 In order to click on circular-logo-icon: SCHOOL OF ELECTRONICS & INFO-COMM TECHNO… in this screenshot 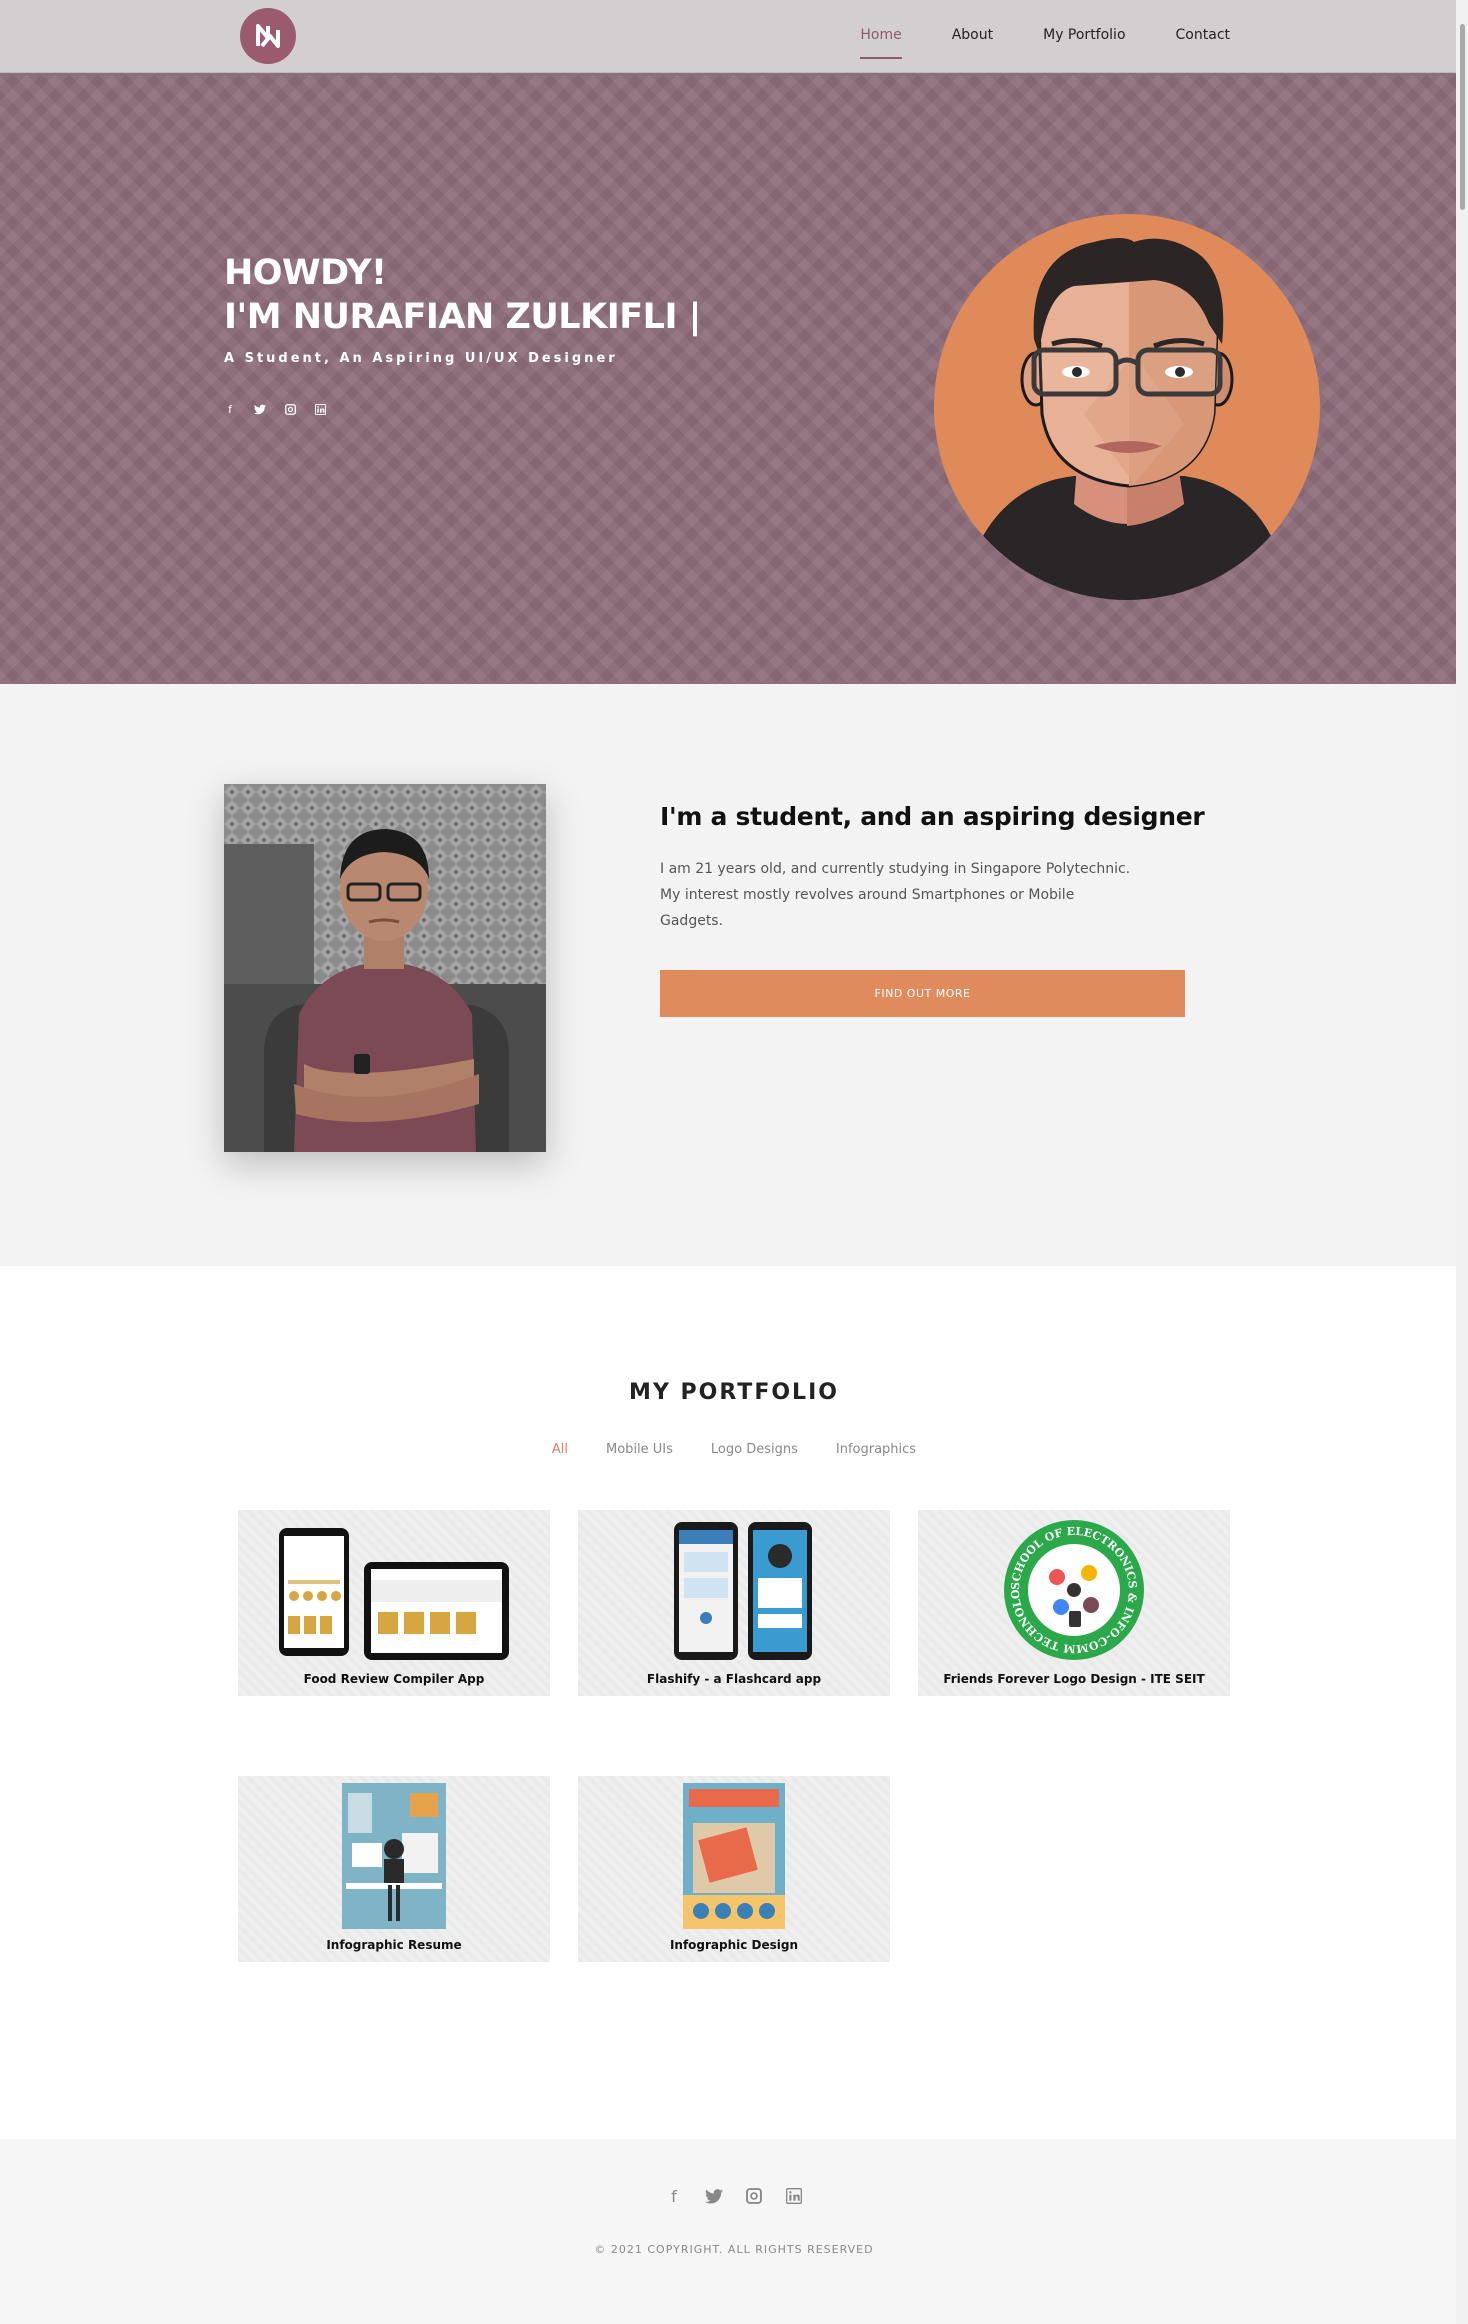, I will do `click(1071, 1587)`.